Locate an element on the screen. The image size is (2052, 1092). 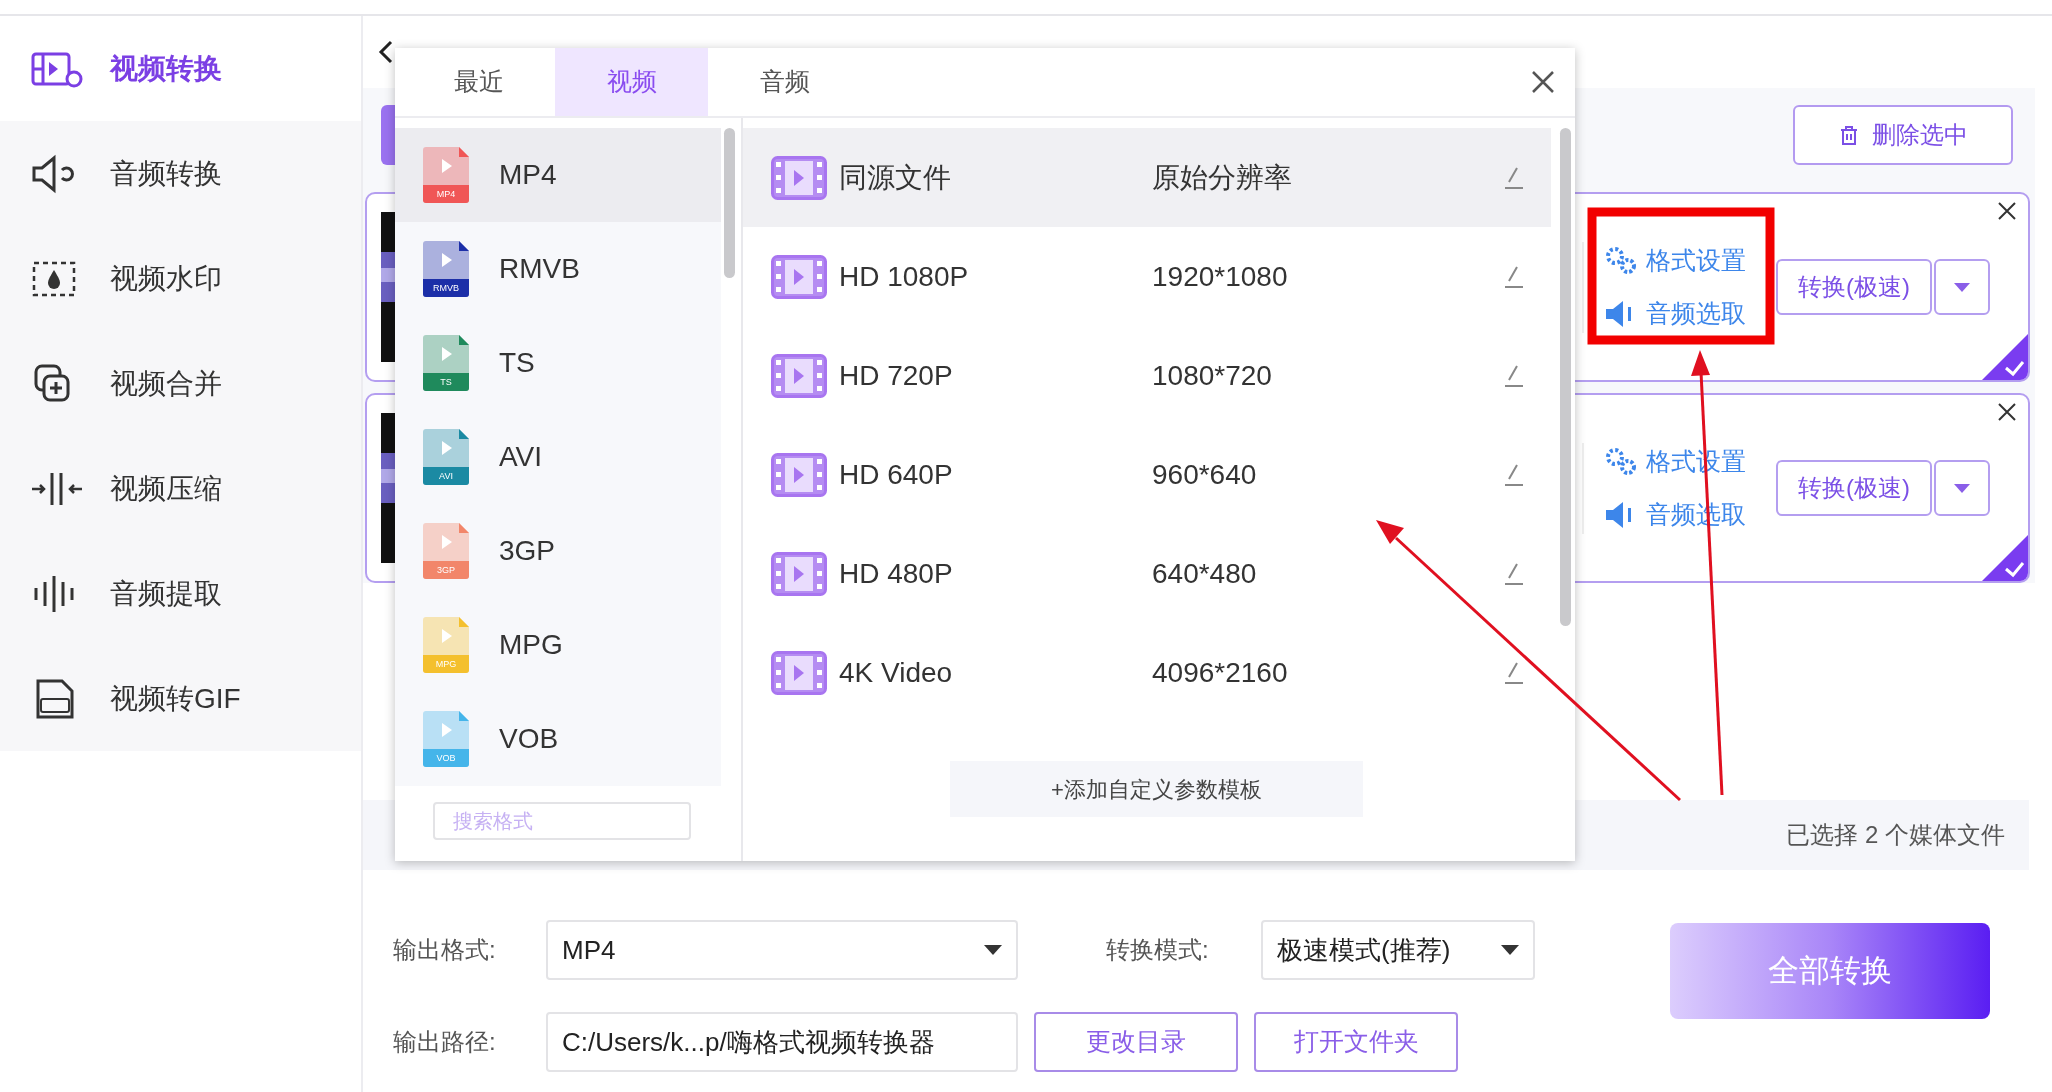
select-value: MP4 is located at coordinates (589, 950).